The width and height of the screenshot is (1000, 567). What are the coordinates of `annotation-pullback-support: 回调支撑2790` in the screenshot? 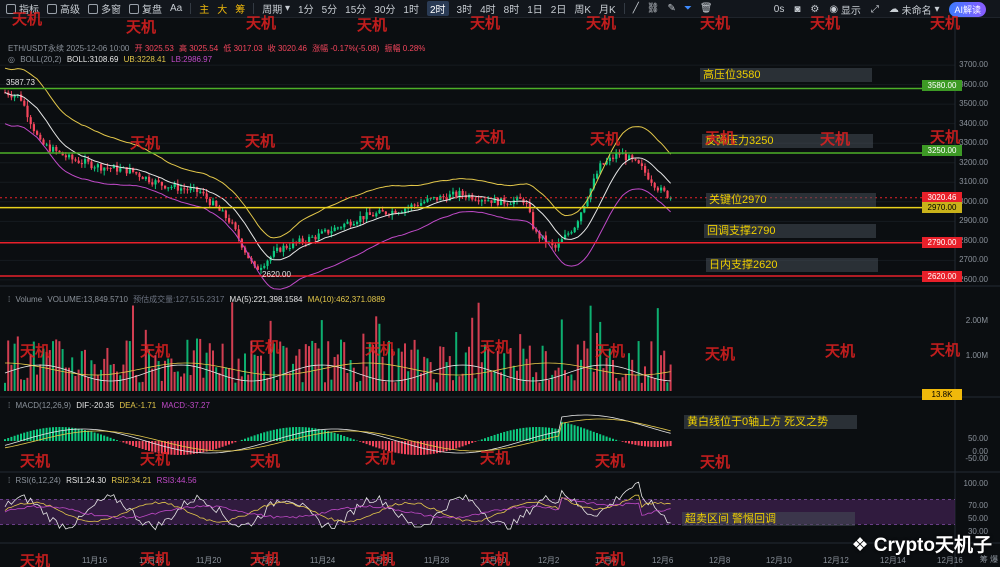 It's located at (790, 231).